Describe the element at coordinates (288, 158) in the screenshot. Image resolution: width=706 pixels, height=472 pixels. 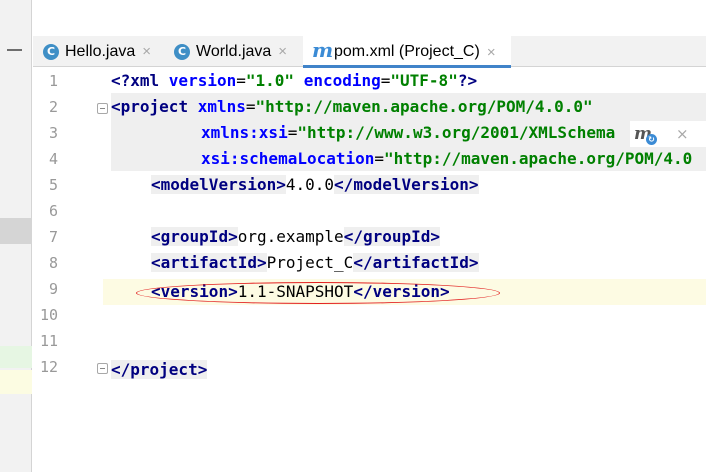
I see `token: xsi:schemaLocation` at that location.